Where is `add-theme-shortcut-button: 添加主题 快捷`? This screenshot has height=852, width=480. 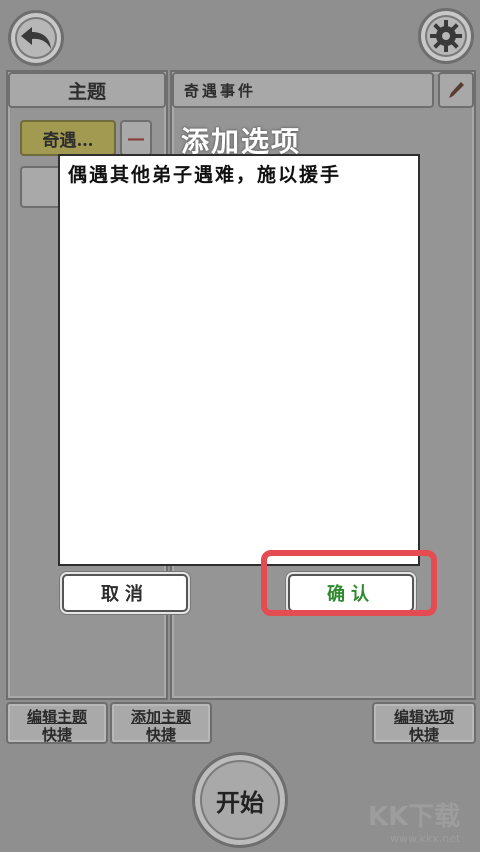 add-theme-shortcut-button: 添加主题 快捷 is located at coordinates (161, 723).